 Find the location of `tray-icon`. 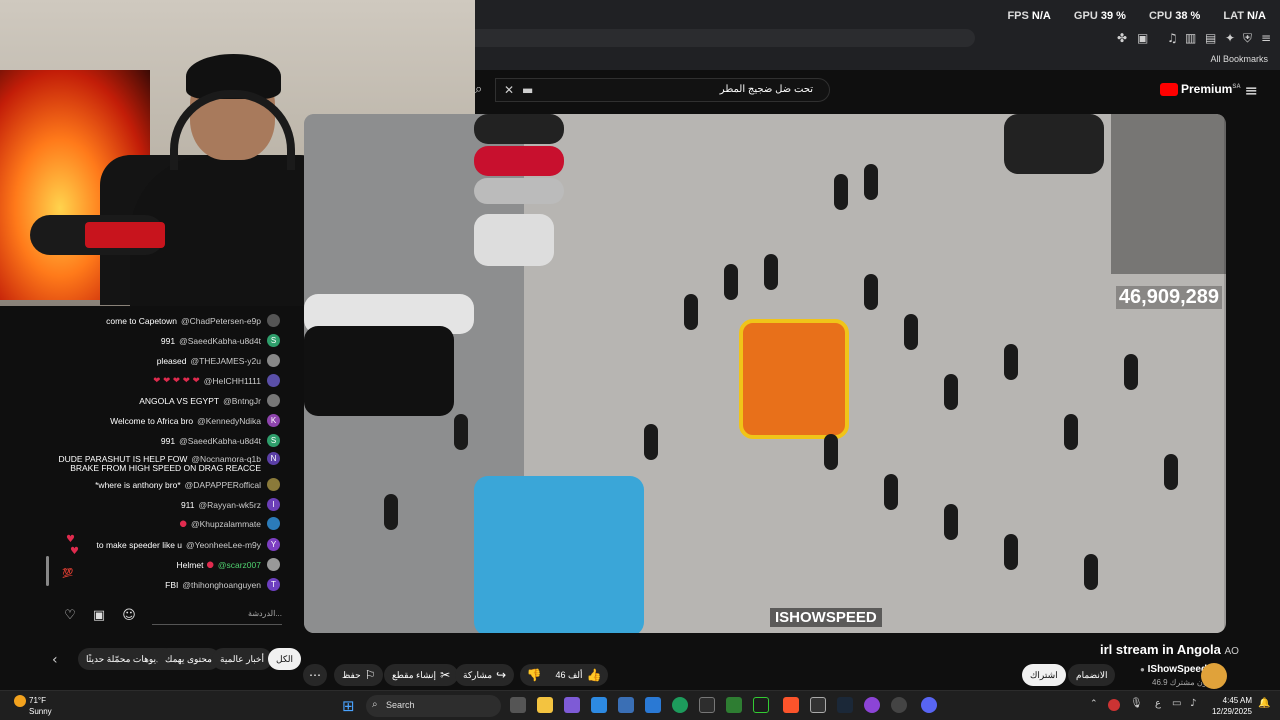

tray-icon is located at coordinates (1114, 705).